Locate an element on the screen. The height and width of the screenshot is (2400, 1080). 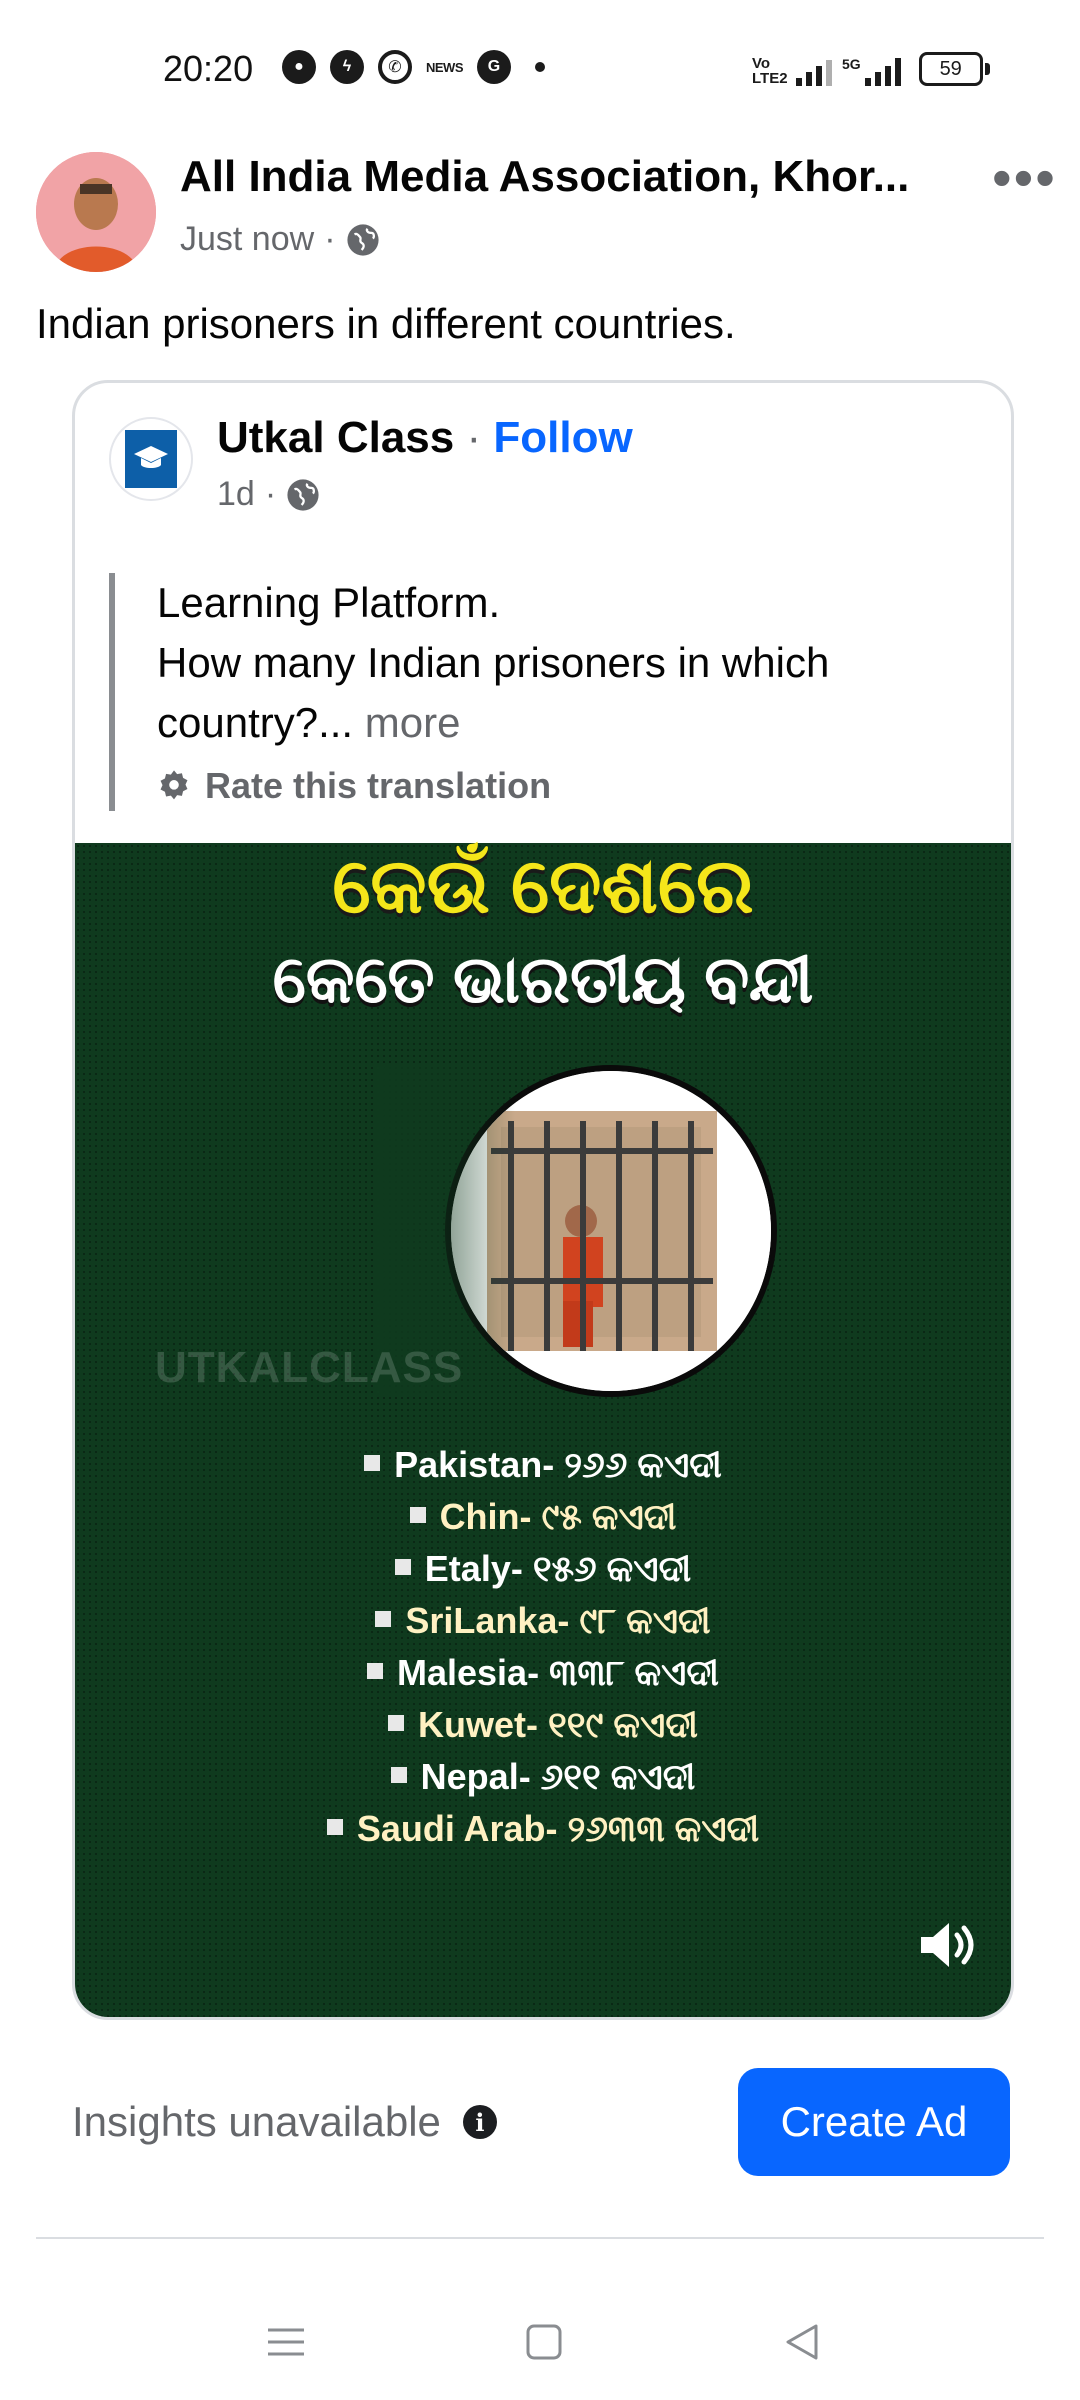
info-icon: i is located at coordinates (479, 2122).